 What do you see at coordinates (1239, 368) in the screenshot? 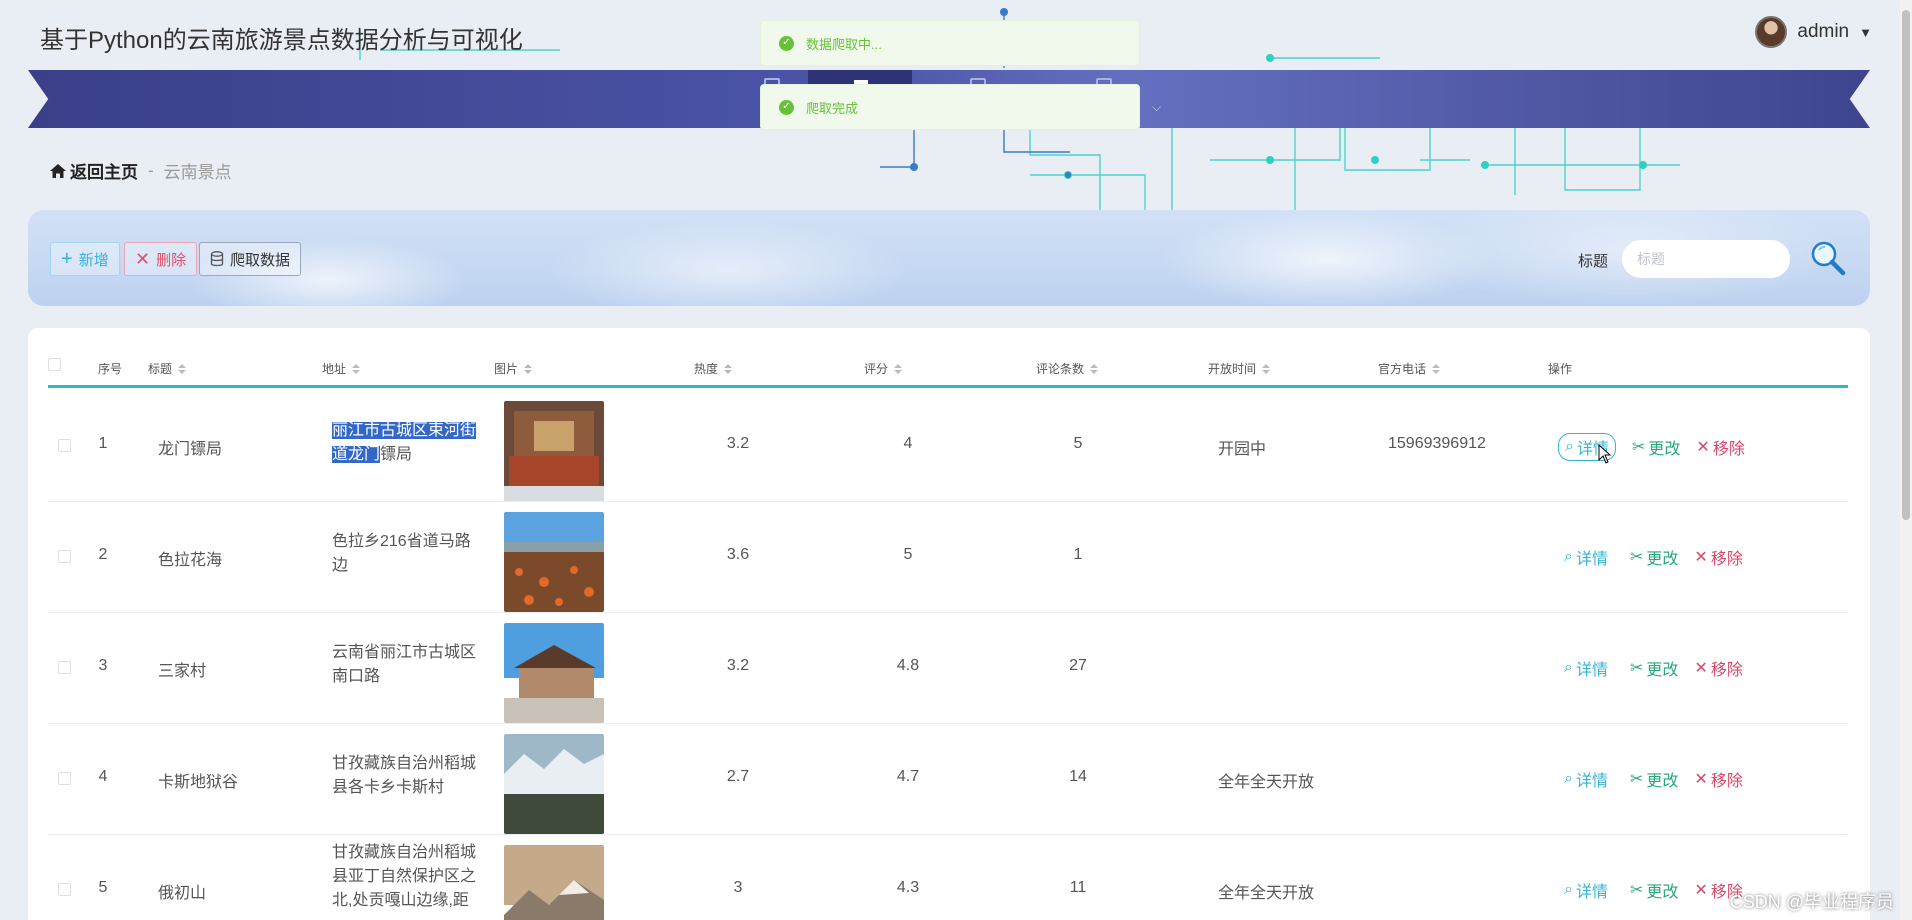
I see `col-open-time: 开放时间` at bounding box center [1239, 368].